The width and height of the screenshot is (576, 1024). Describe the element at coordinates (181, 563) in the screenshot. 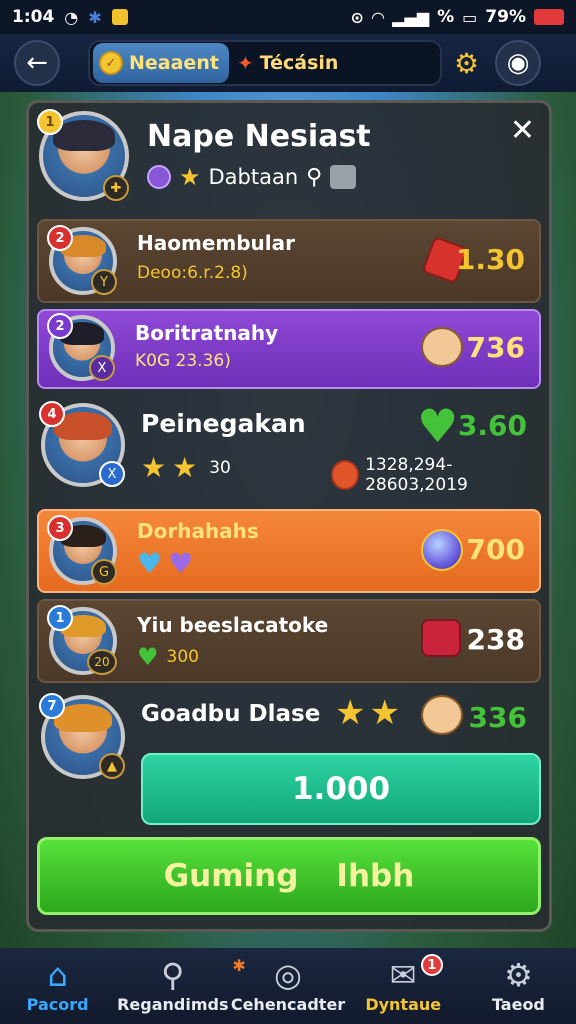

I see `purple-heart-icon: ♥` at that location.